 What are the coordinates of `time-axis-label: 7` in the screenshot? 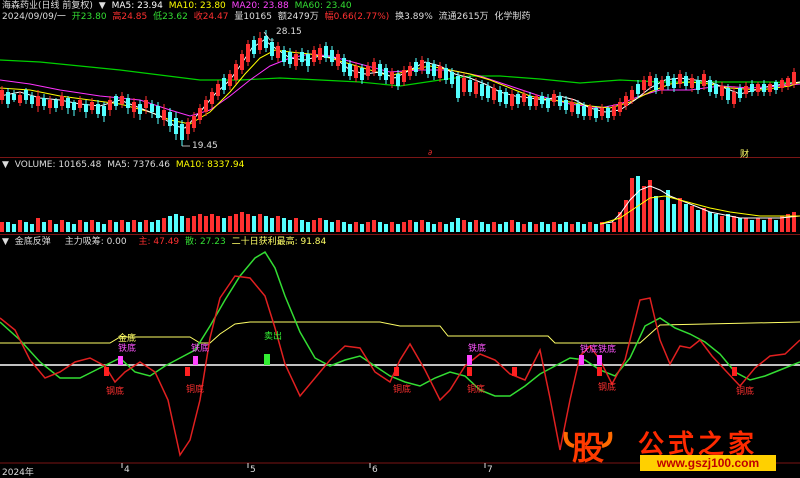 It's located at (490, 470).